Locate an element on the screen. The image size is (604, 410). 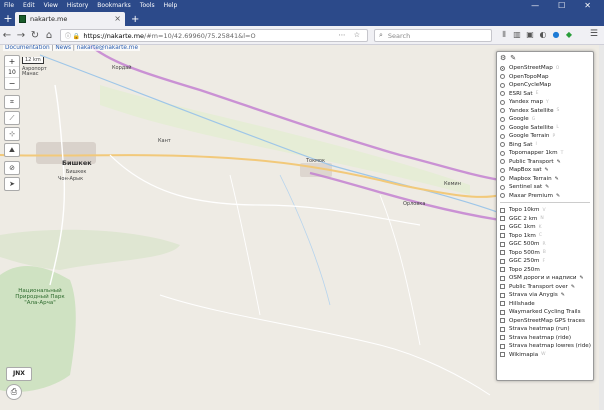
layer-item: Mapbox Terrain ✎ is located at coordinates (545, 179).